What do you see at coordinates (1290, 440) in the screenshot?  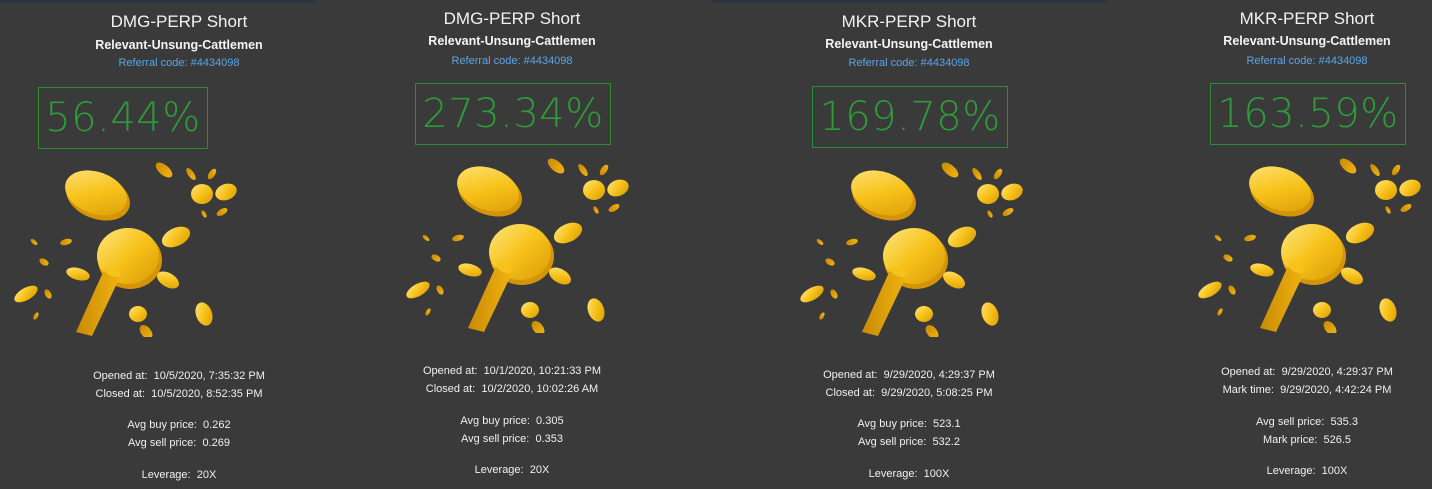 I see `label: Mark price:` at bounding box center [1290, 440].